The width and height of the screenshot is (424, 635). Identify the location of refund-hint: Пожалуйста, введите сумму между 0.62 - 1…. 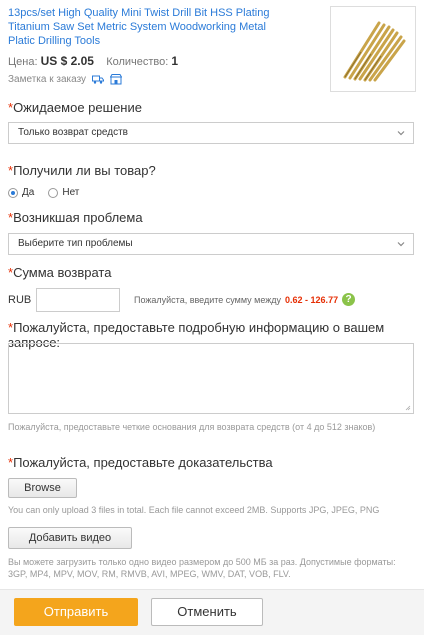
(245, 299).